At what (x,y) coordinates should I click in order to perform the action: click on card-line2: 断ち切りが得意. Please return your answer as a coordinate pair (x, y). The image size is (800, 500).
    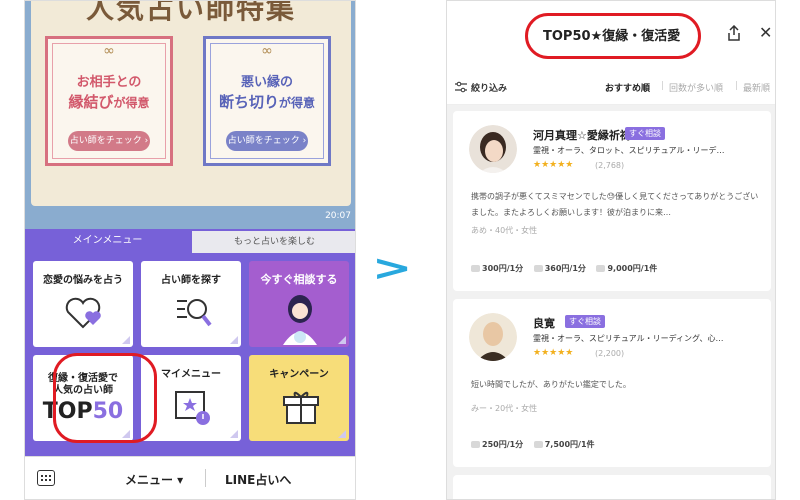
    Looking at the image, I should click on (267, 102).